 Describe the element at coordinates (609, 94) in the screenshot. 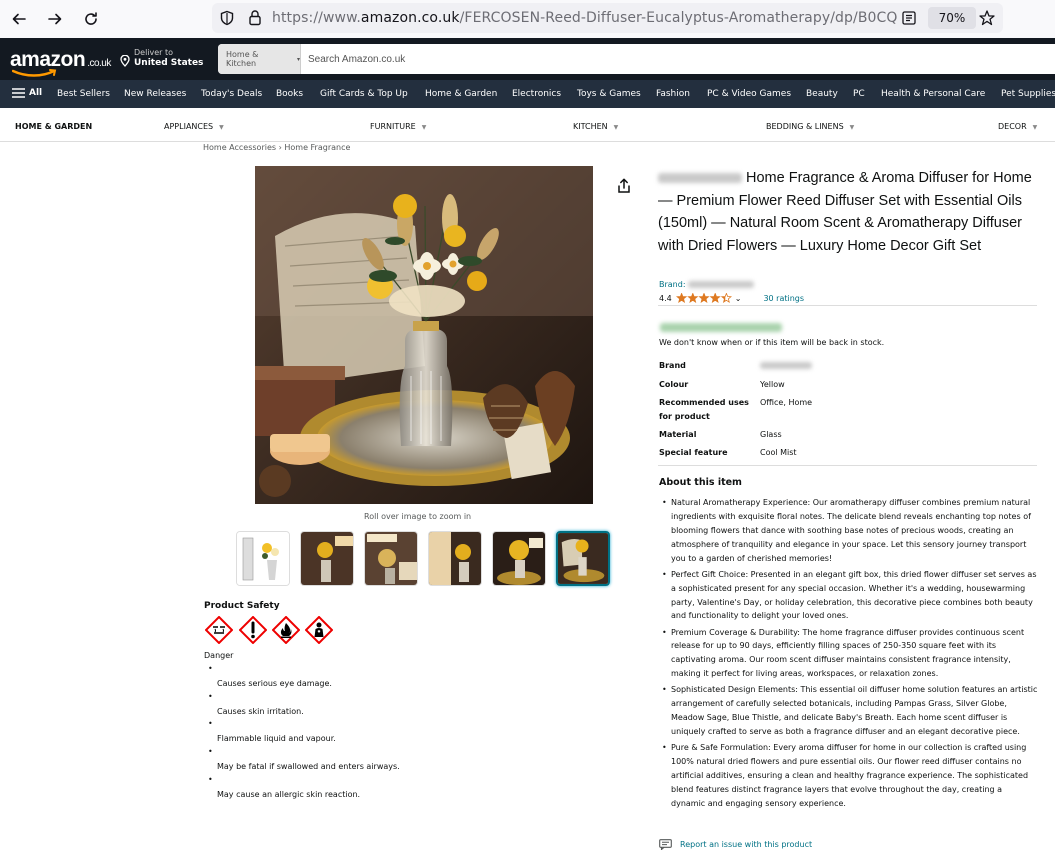

I see `nav-toys-games: Toys & Games` at that location.